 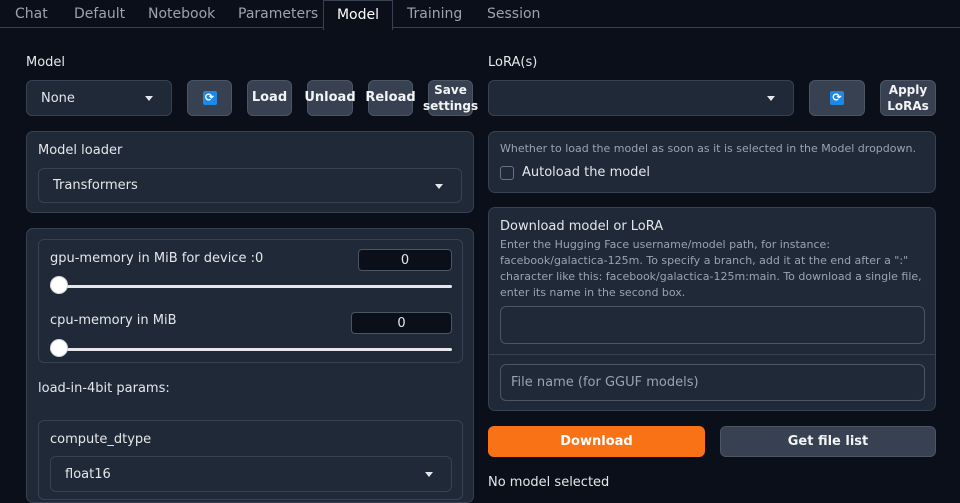 What do you see at coordinates (95, 185) in the screenshot?
I see `model-loader-value: Transformers` at bounding box center [95, 185].